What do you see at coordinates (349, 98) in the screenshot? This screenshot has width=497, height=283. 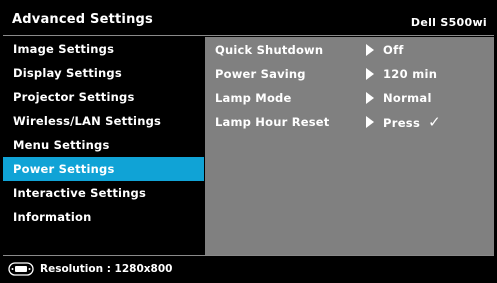 I see `setting-row-lamp-mode: Lamp Mode Normal` at bounding box center [349, 98].